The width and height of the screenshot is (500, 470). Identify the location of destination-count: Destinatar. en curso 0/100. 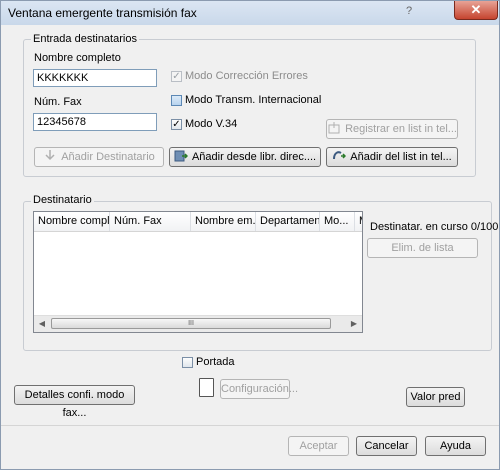
(434, 227).